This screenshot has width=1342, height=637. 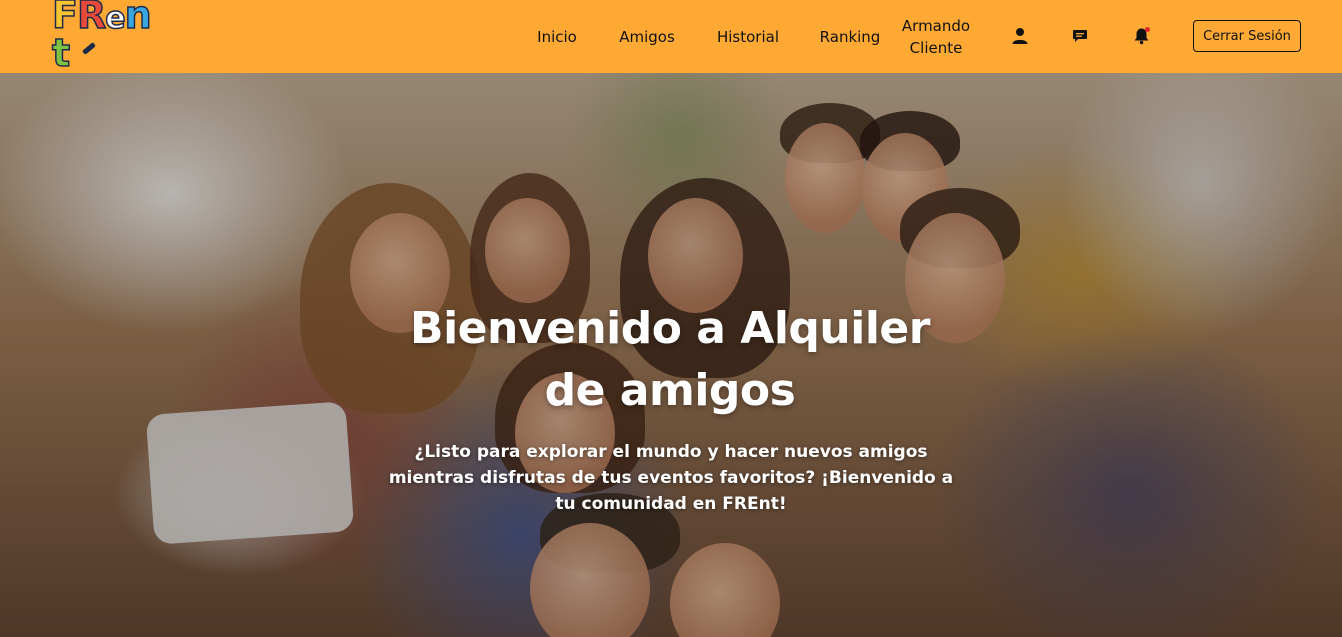 I want to click on nav-link-amigos: Amigos, so click(x=647, y=36).